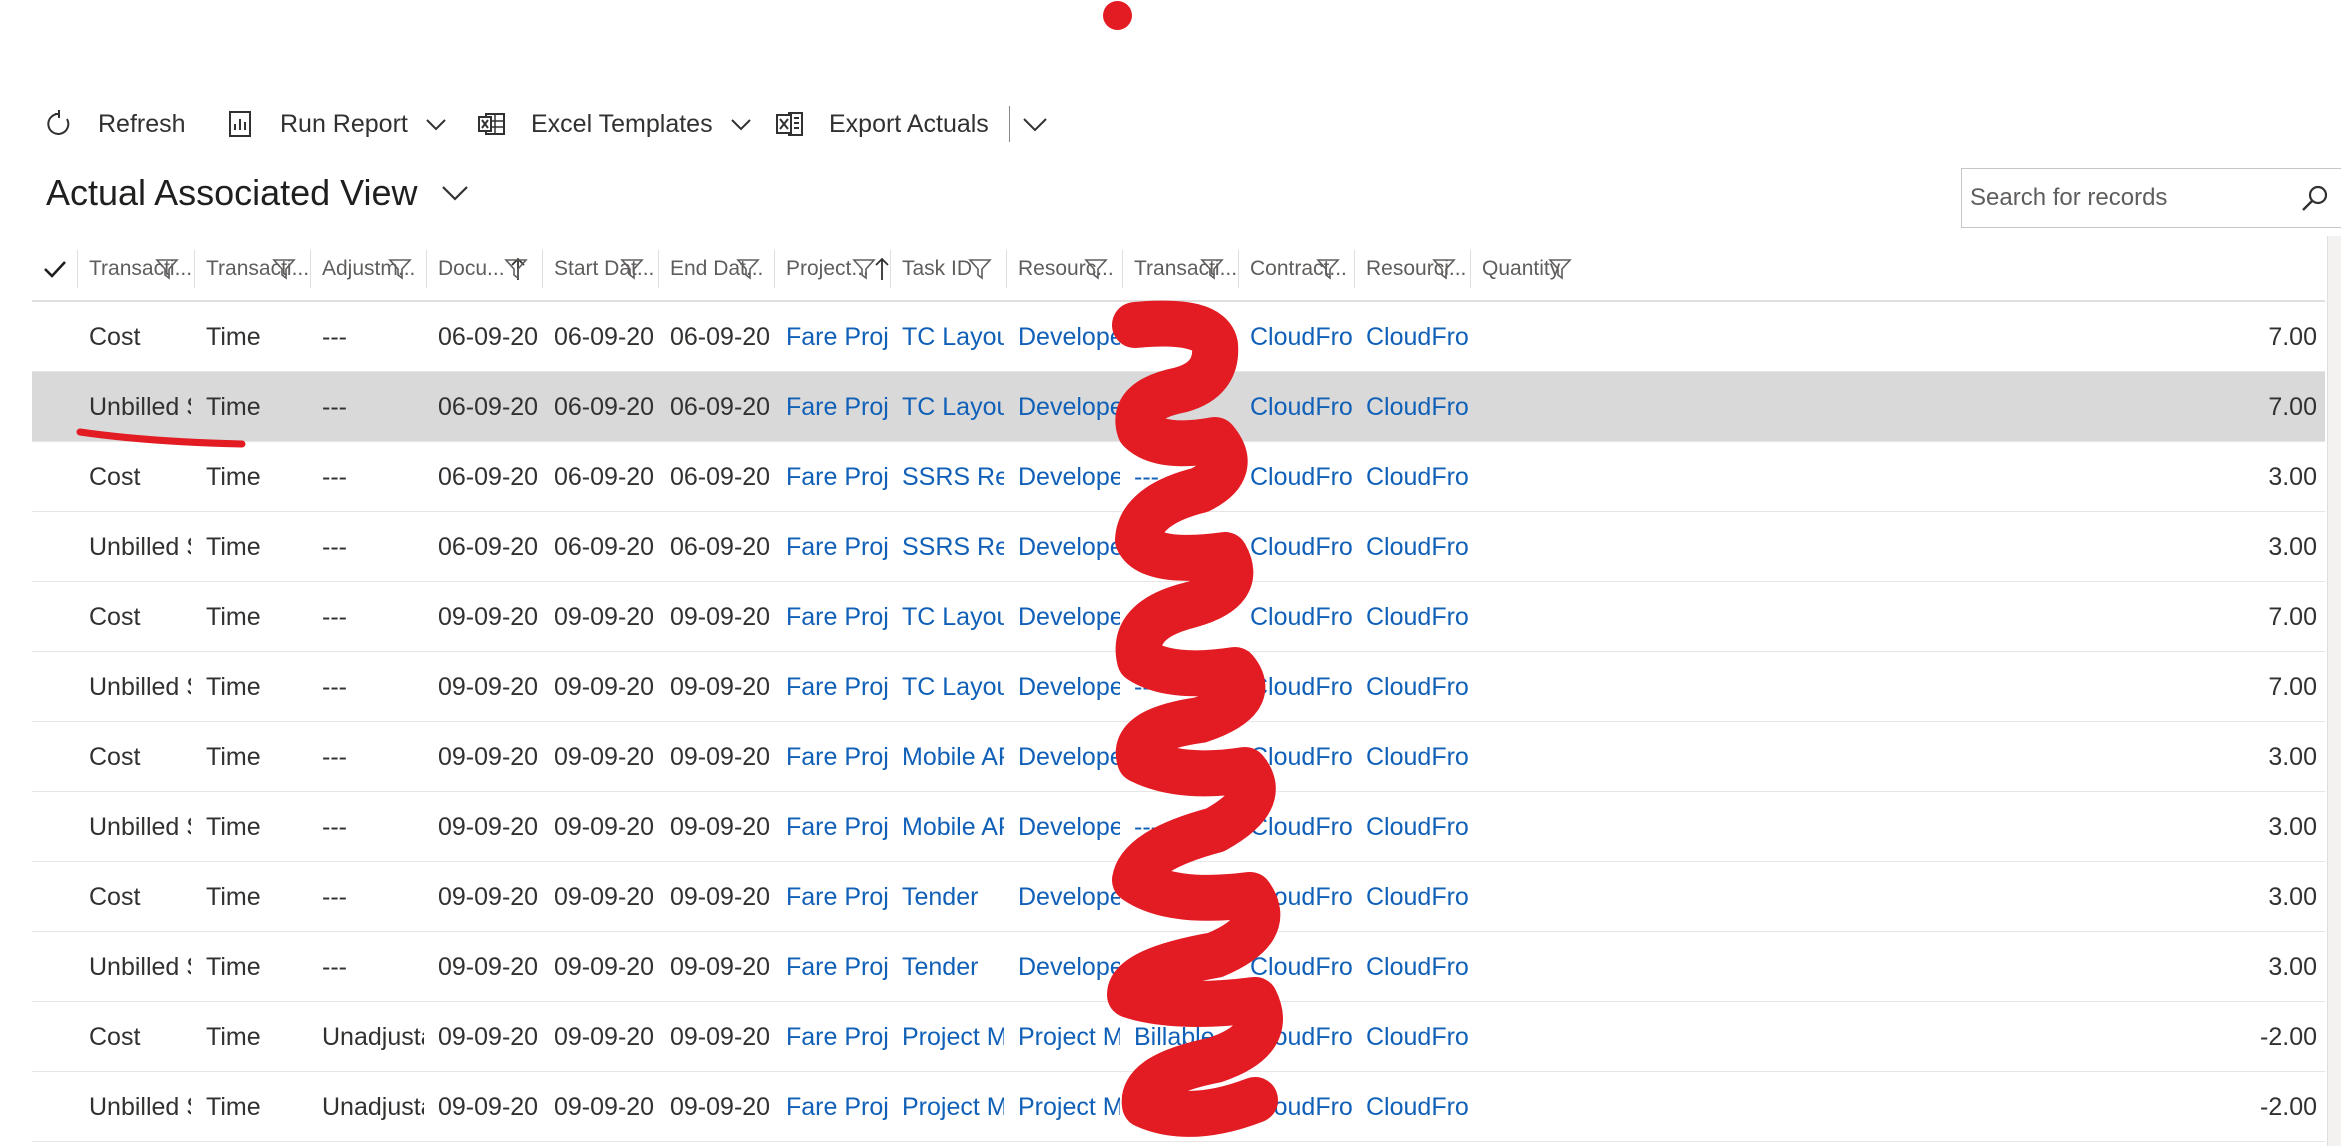 This screenshot has width=2341, height=1146. I want to click on vertical-scrollbar, so click(2334, 691).